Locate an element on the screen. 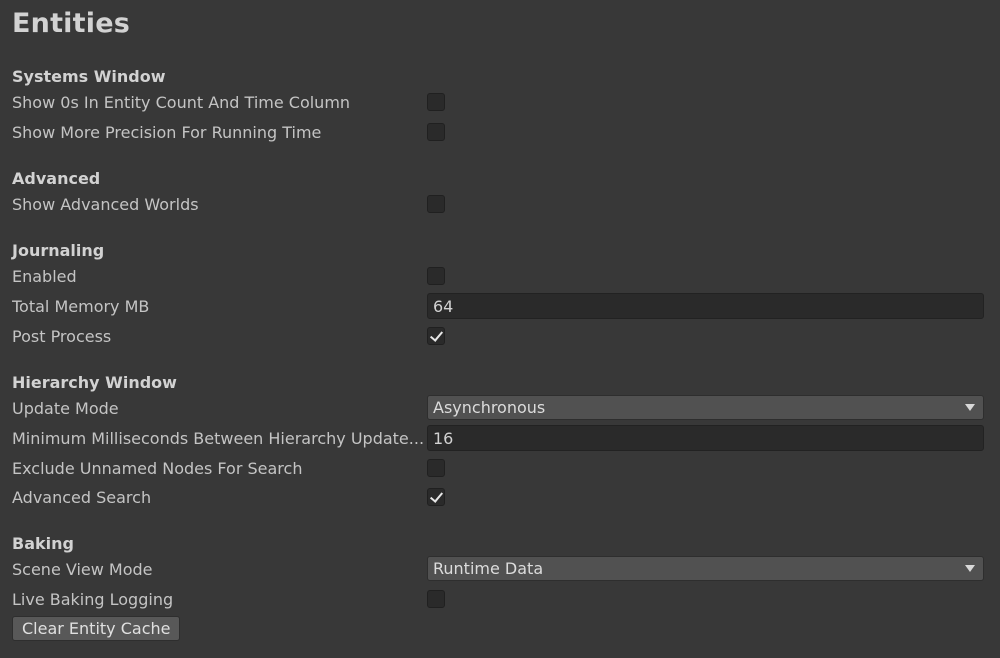 This screenshot has height=658, width=1000. page-title: Entities is located at coordinates (71, 23).